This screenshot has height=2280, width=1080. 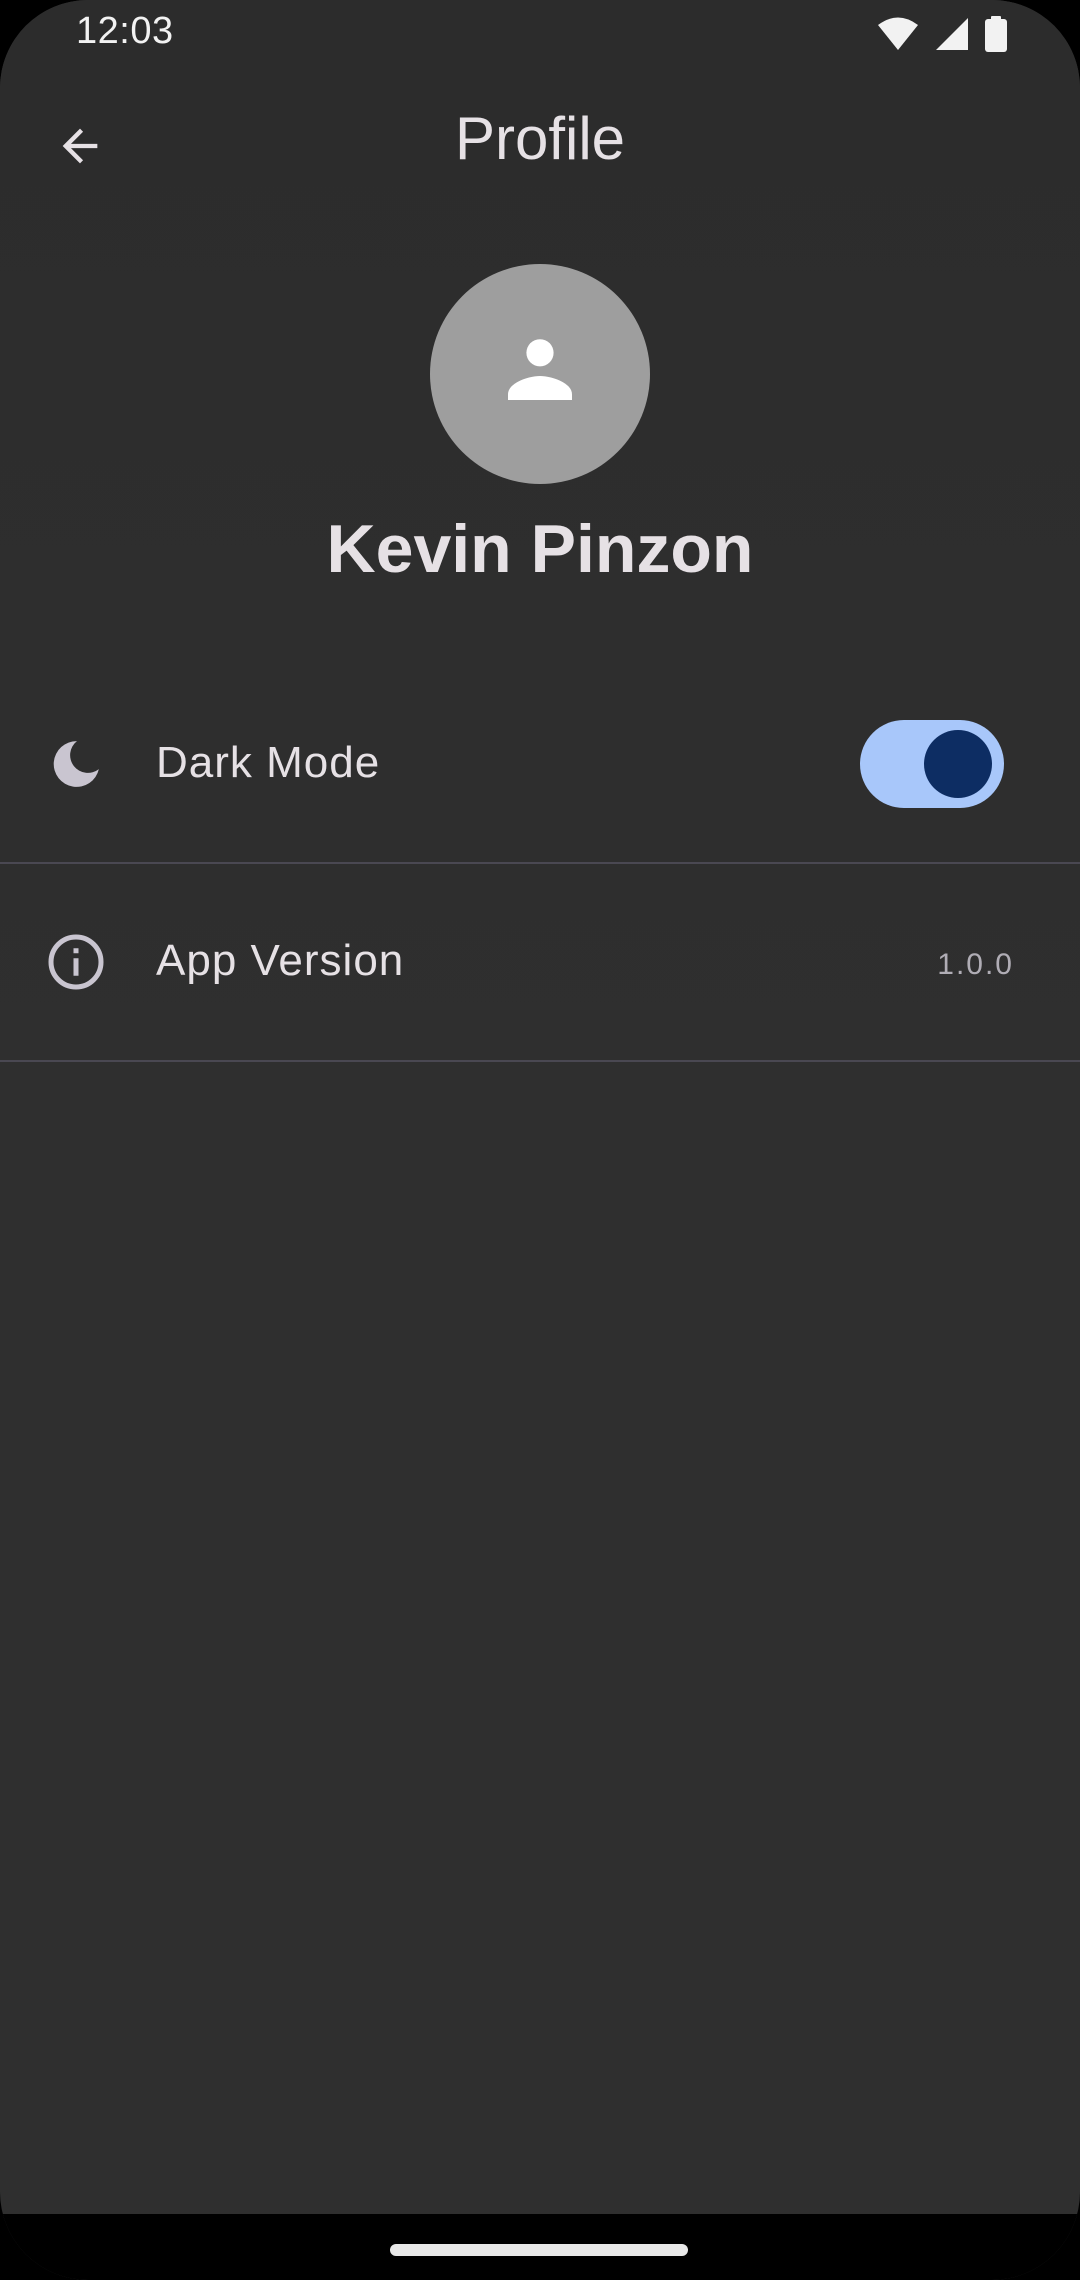 What do you see at coordinates (996, 36) in the screenshot?
I see `battery-icon` at bounding box center [996, 36].